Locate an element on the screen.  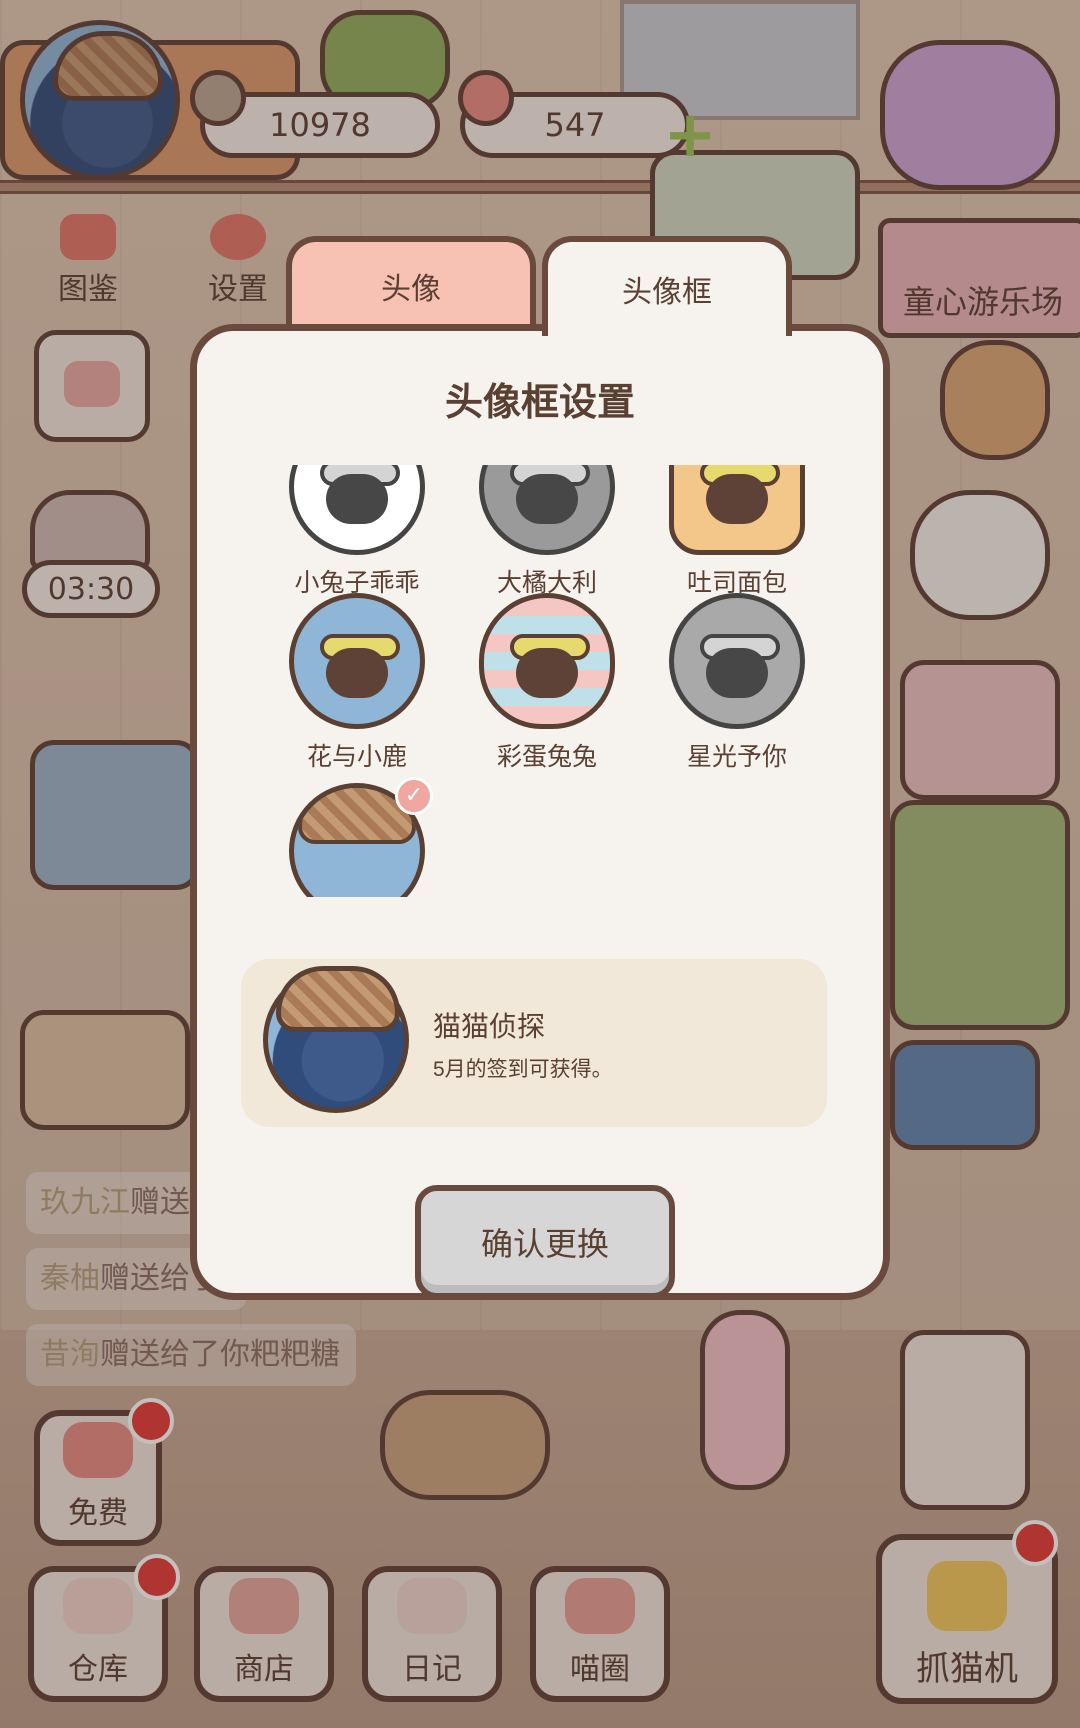
tab-avatar-frame: 头像框 is located at coordinates (667, 286).